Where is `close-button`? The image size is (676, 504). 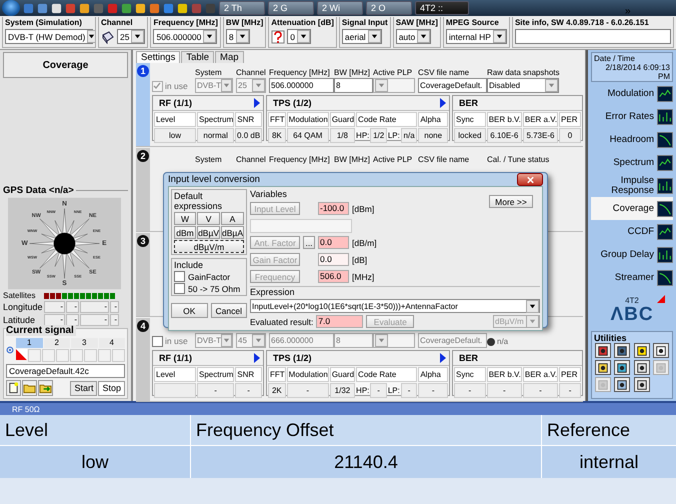 close-button is located at coordinates (530, 179).